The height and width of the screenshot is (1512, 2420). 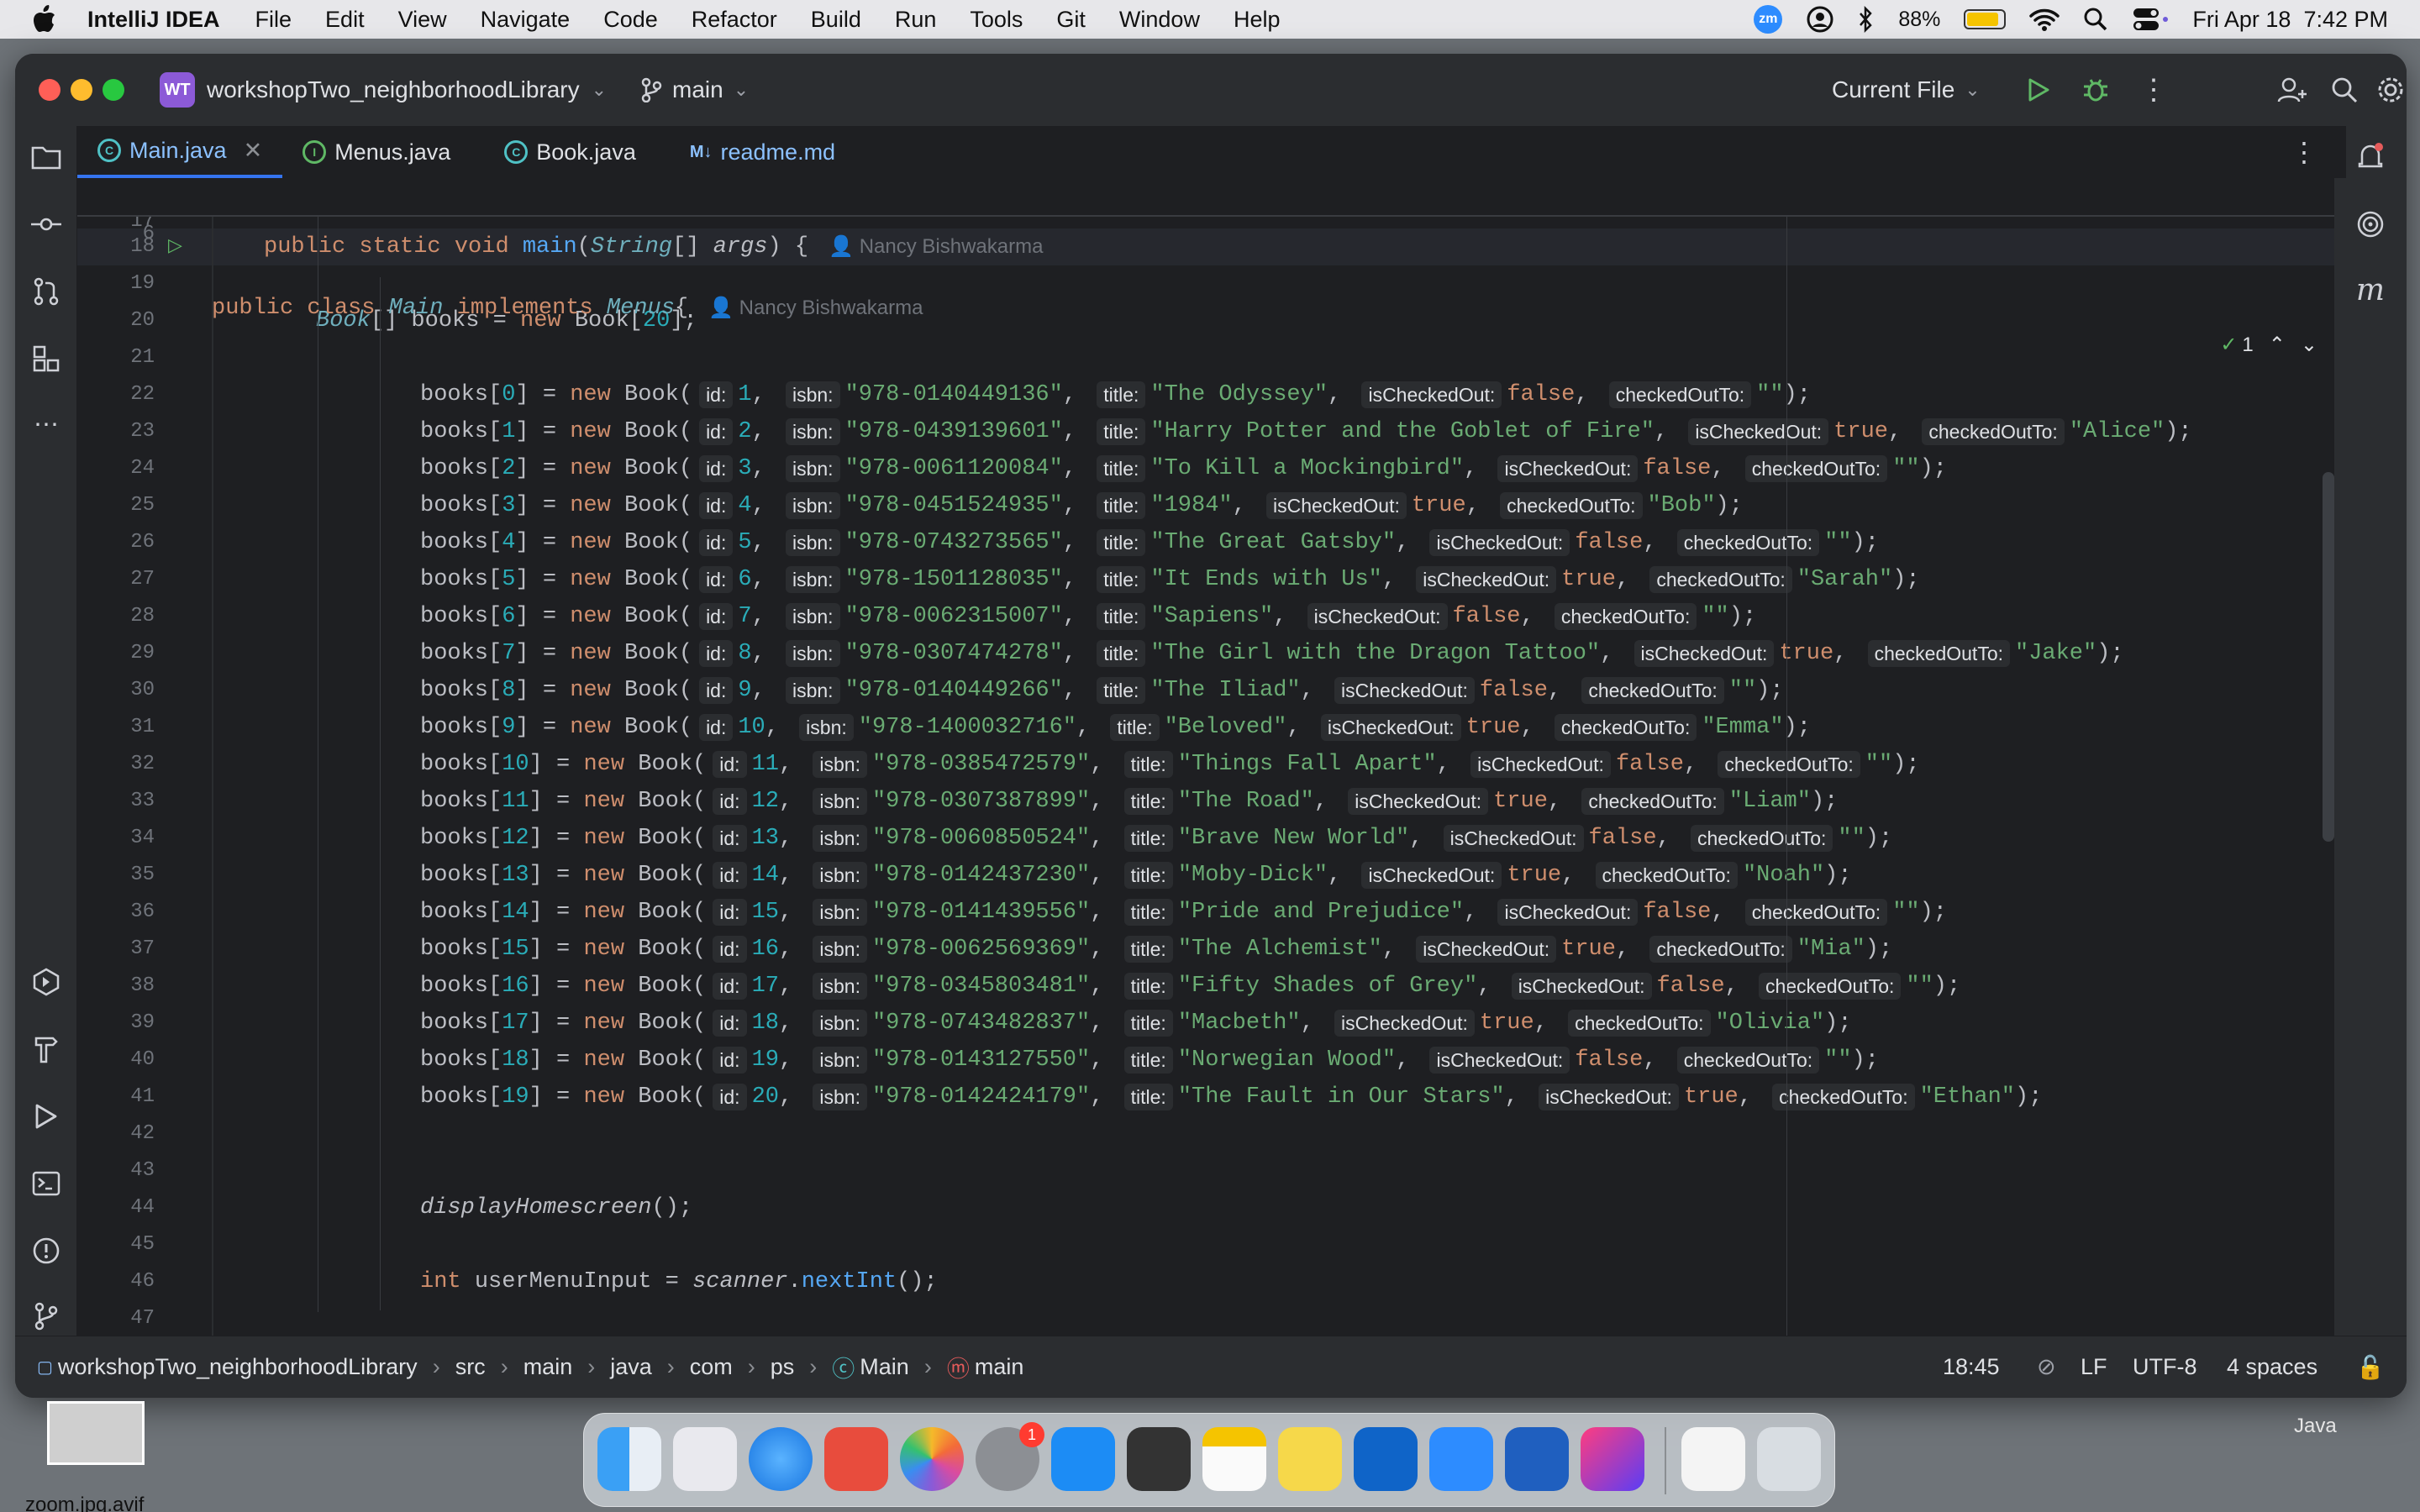 I want to click on branch-switcher: main ⌄, so click(x=694, y=89).